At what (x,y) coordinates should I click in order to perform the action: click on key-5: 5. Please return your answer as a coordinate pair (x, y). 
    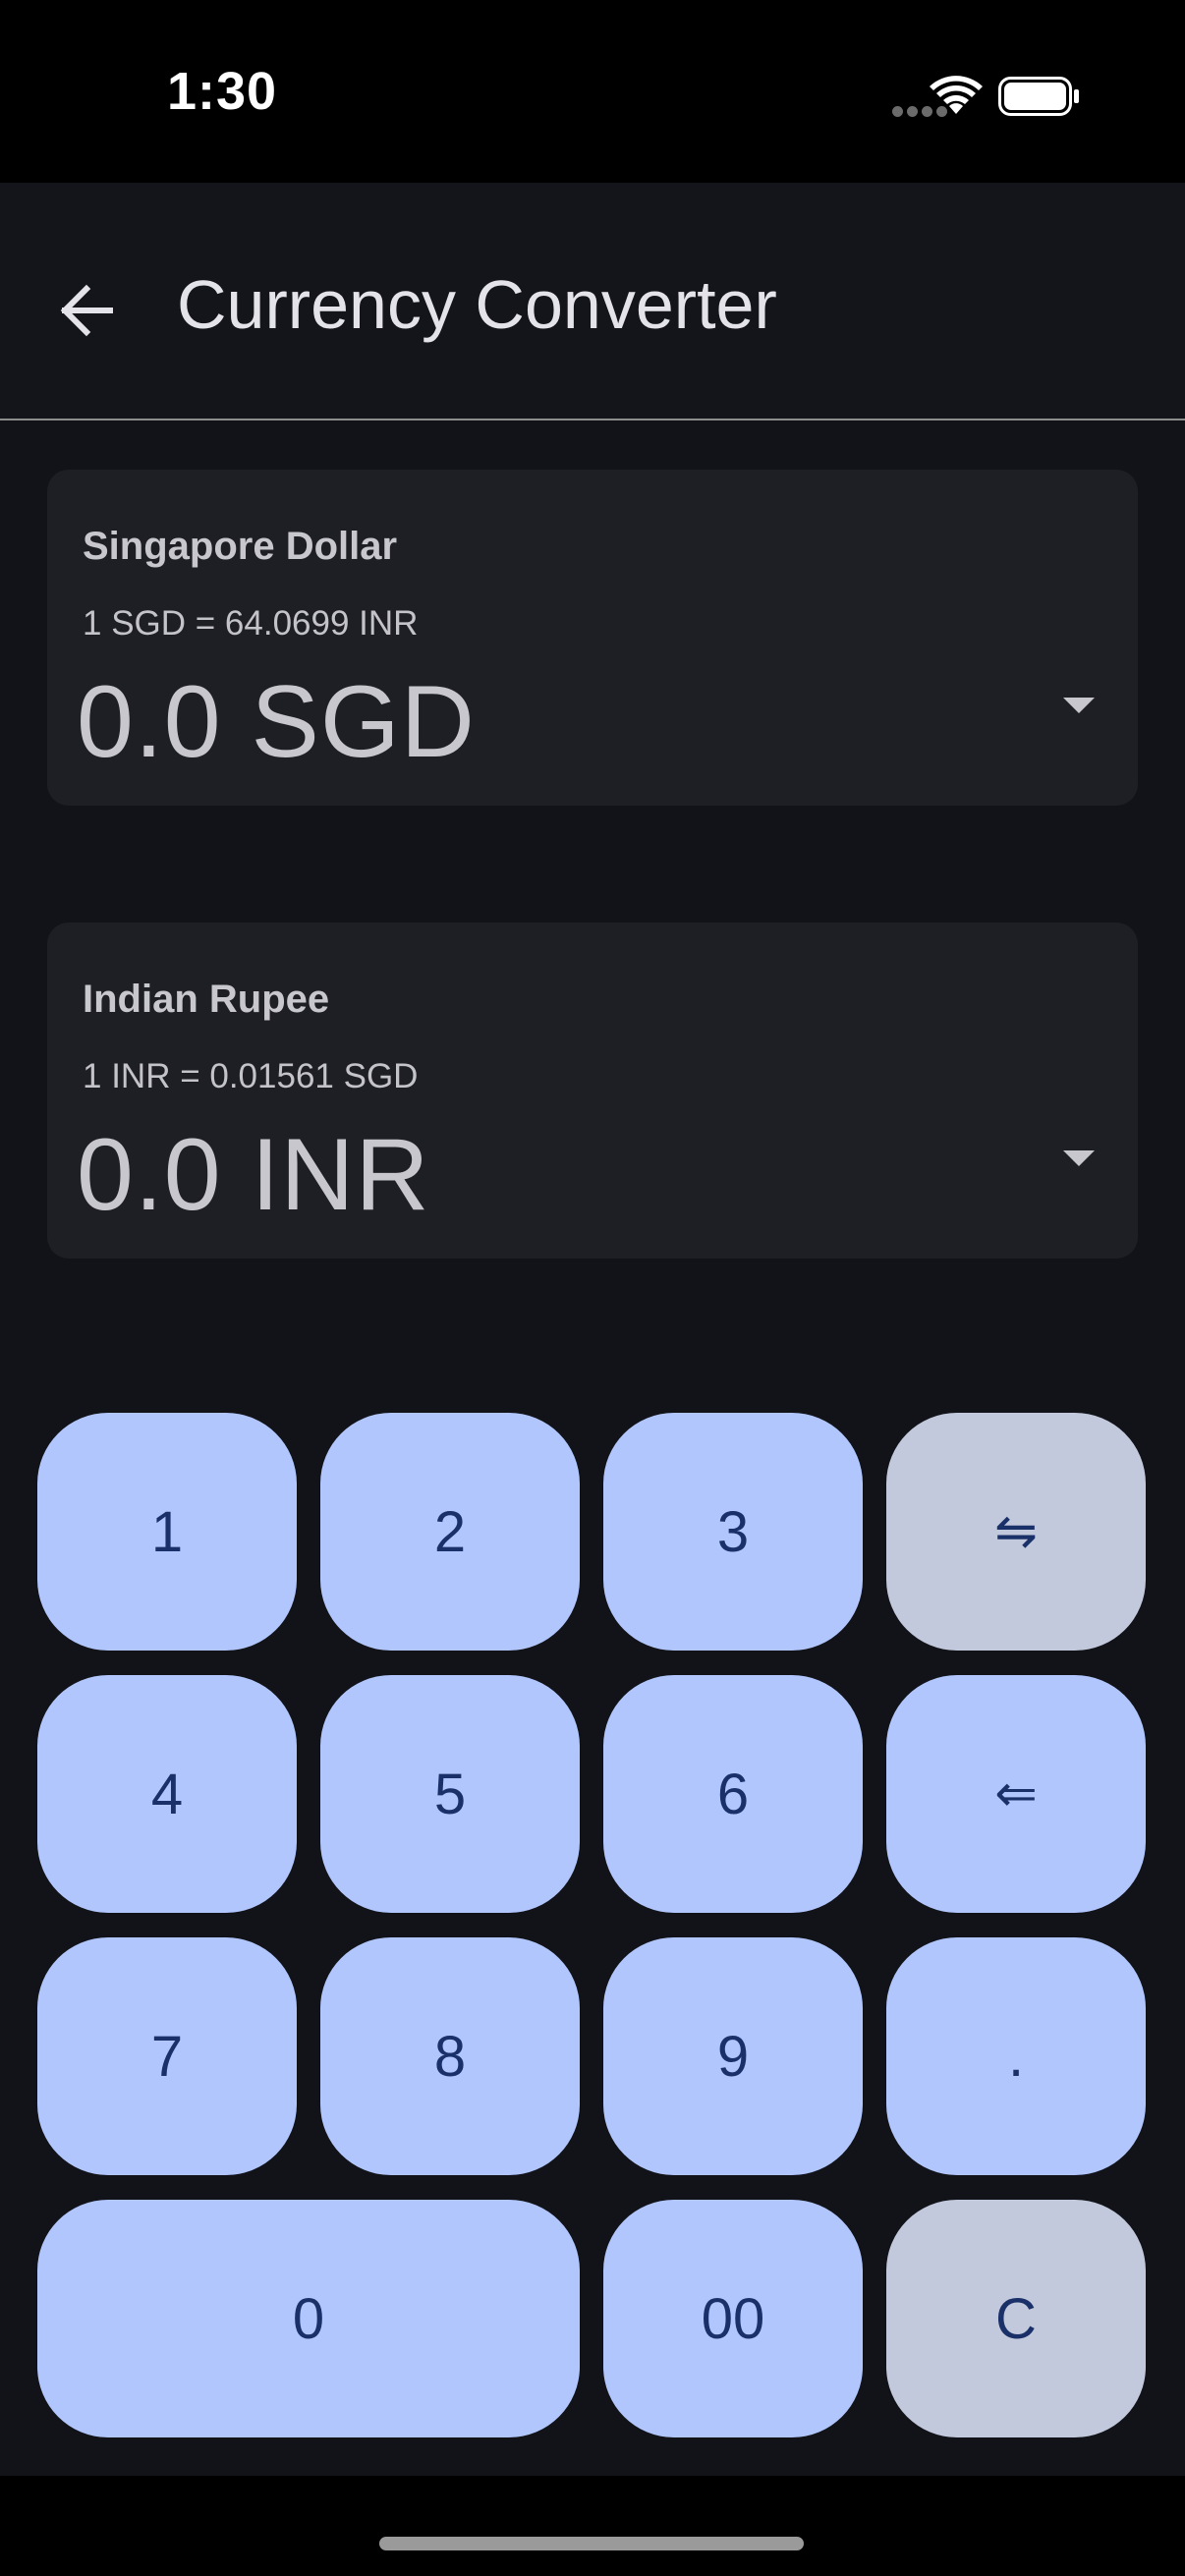
    Looking at the image, I should click on (450, 1794).